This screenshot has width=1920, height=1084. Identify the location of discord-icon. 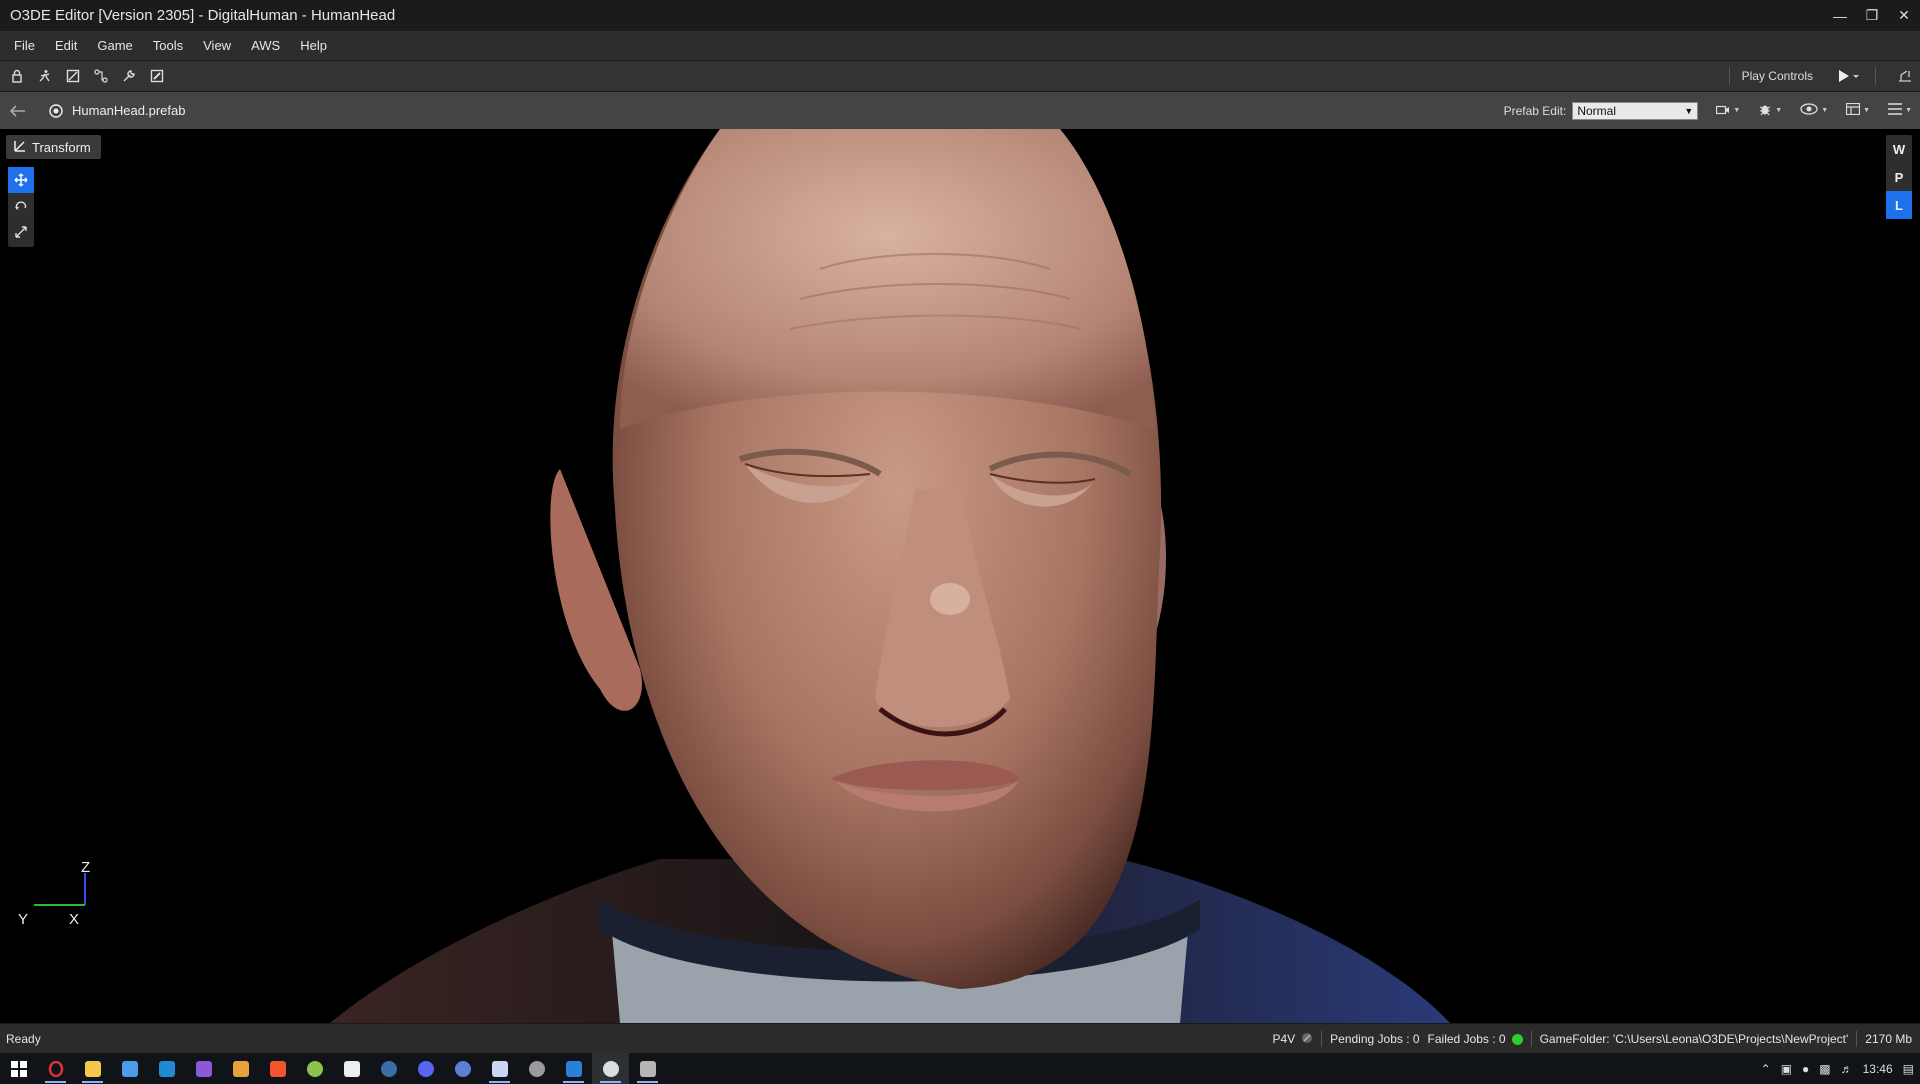
(425, 1068).